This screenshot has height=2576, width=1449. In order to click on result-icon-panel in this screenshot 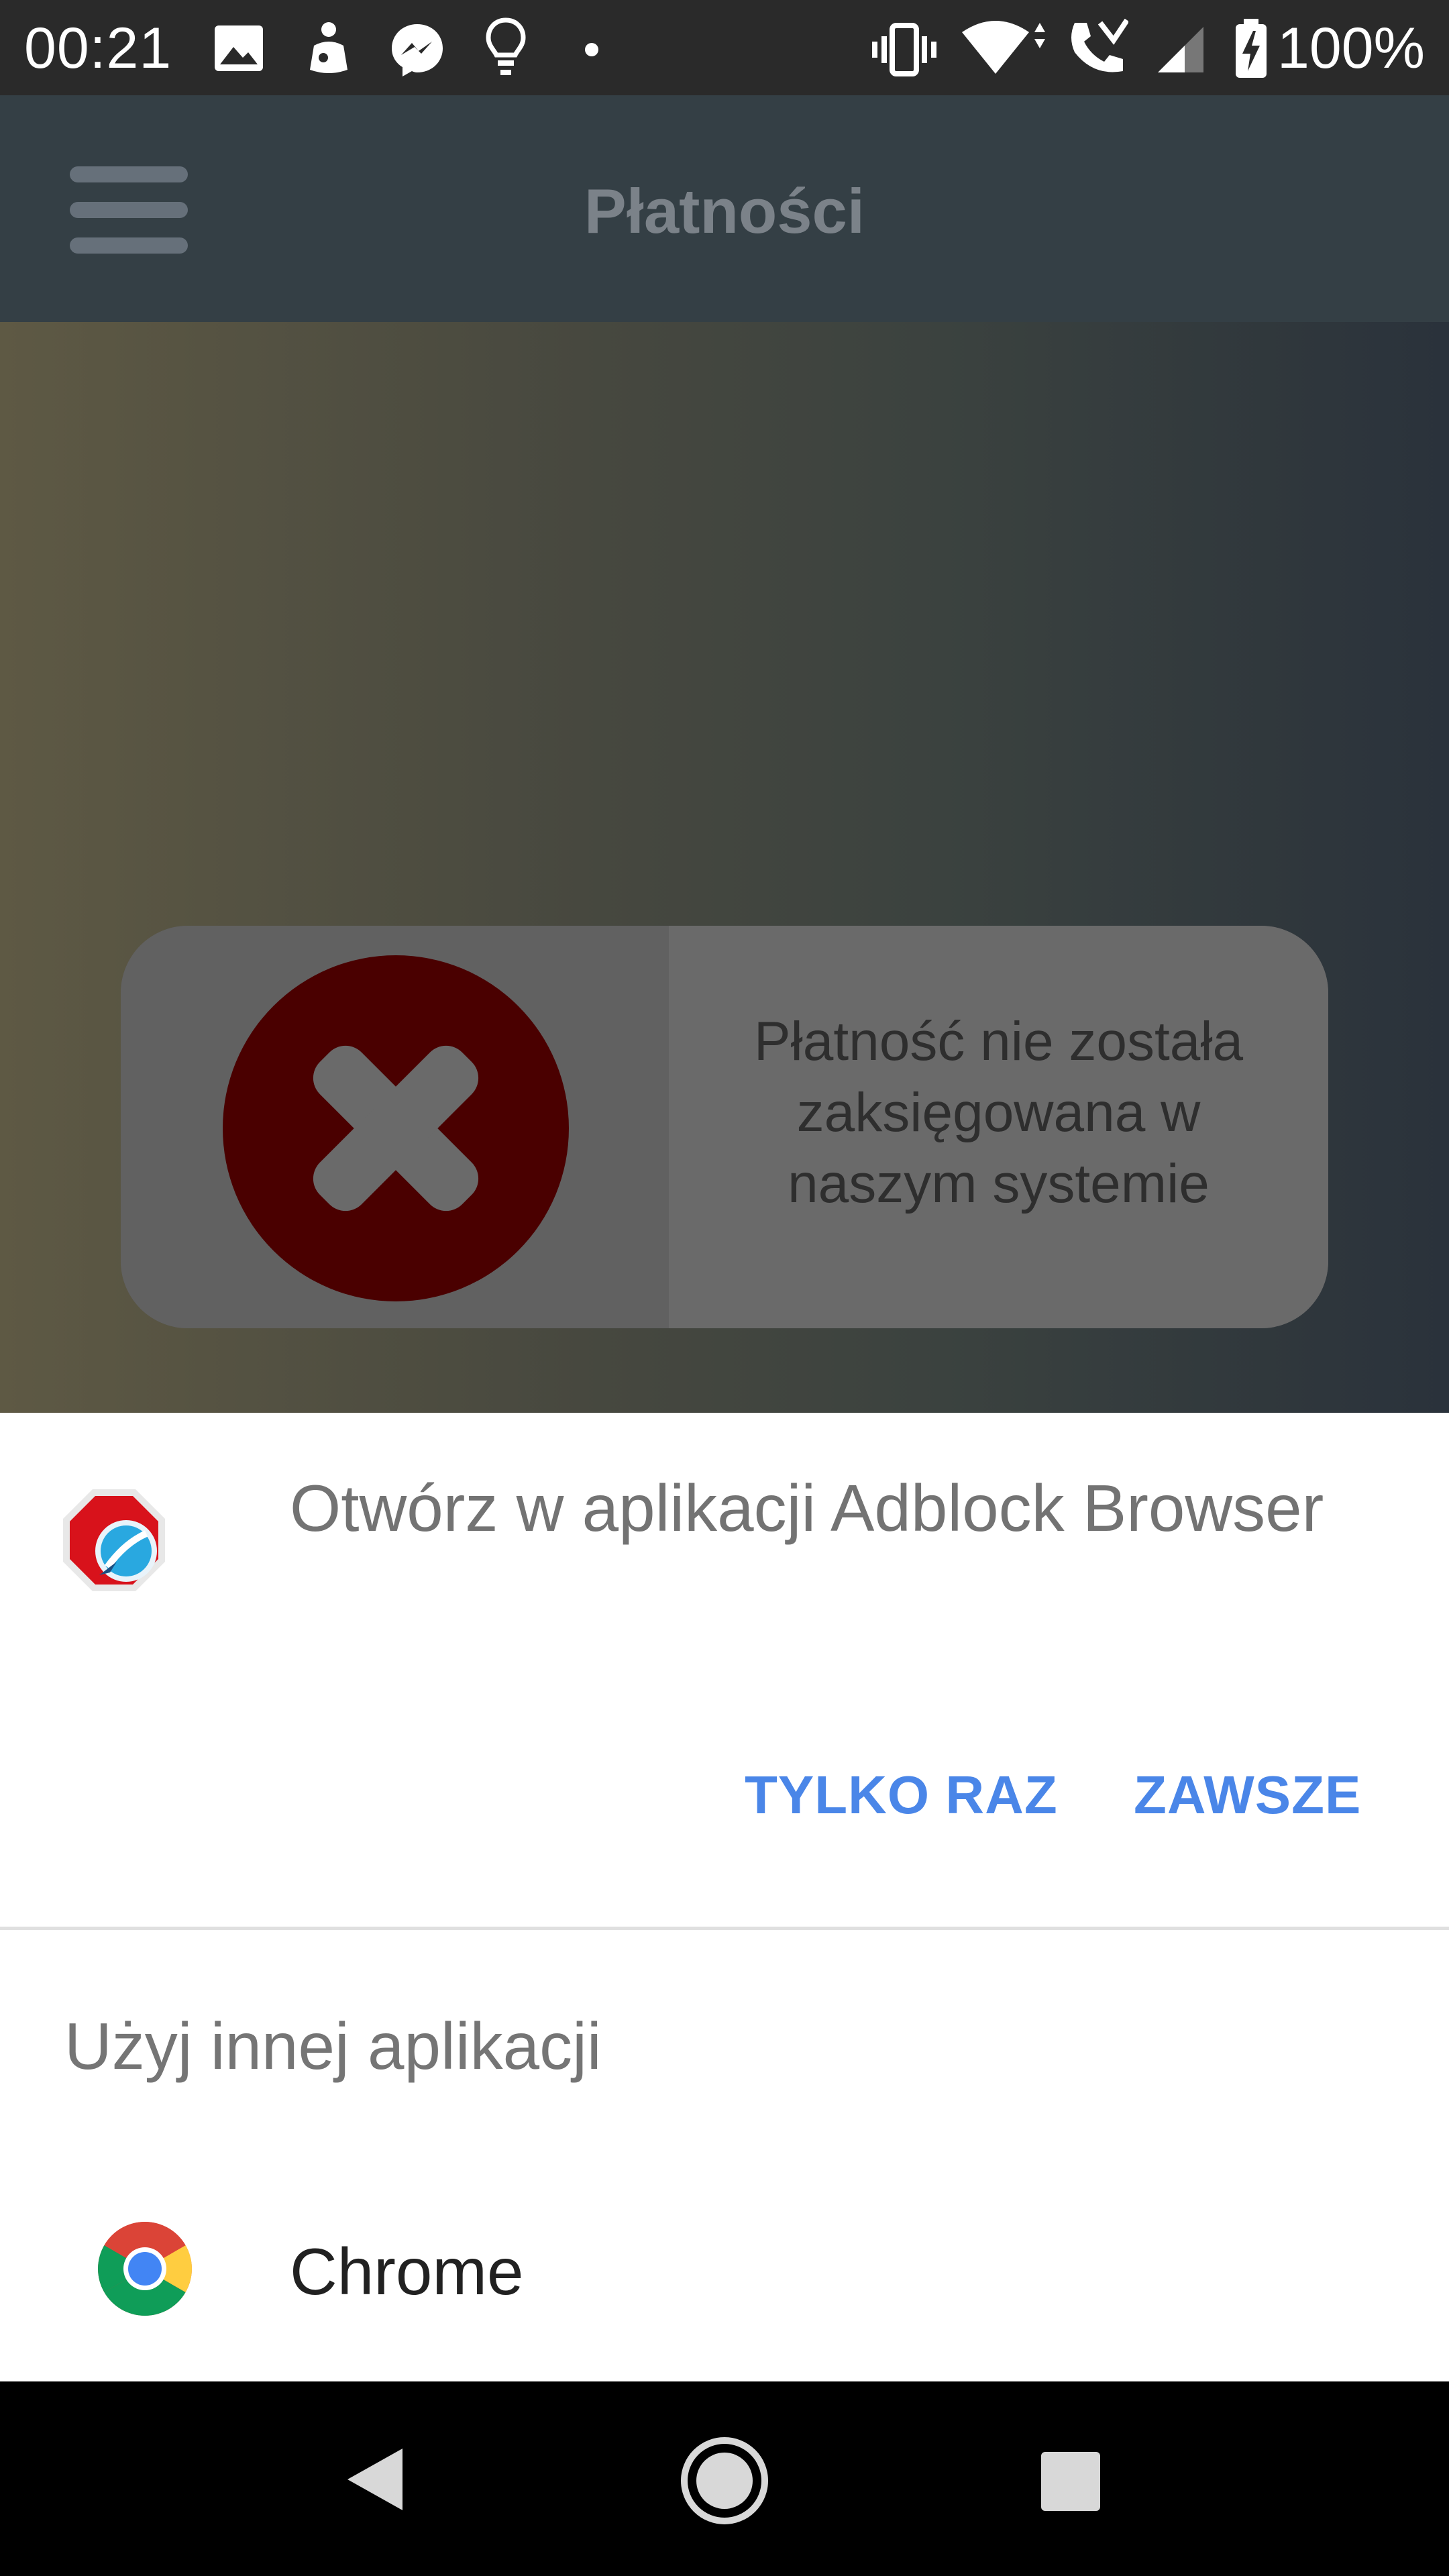, I will do `click(395, 1127)`.